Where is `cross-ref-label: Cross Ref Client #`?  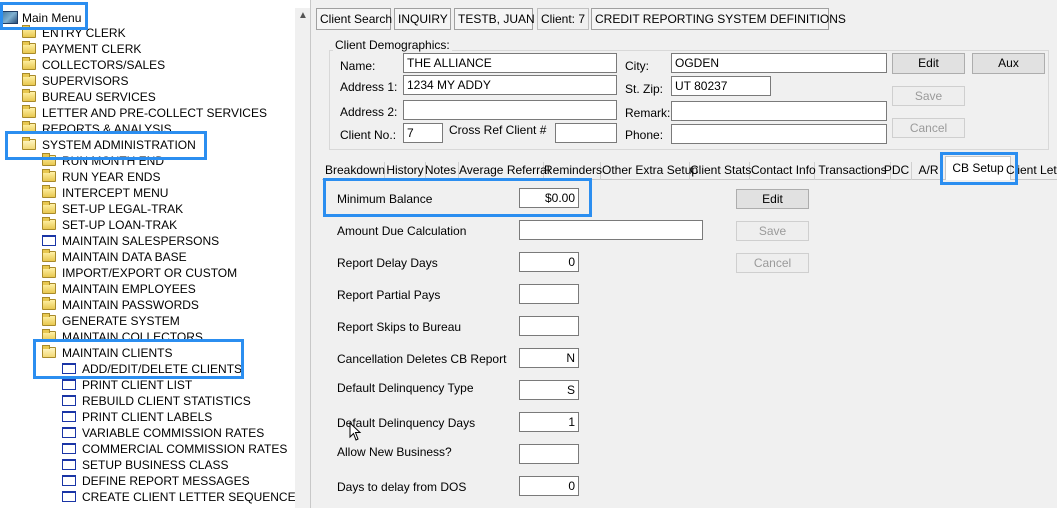 cross-ref-label: Cross Ref Client # is located at coordinates (498, 130).